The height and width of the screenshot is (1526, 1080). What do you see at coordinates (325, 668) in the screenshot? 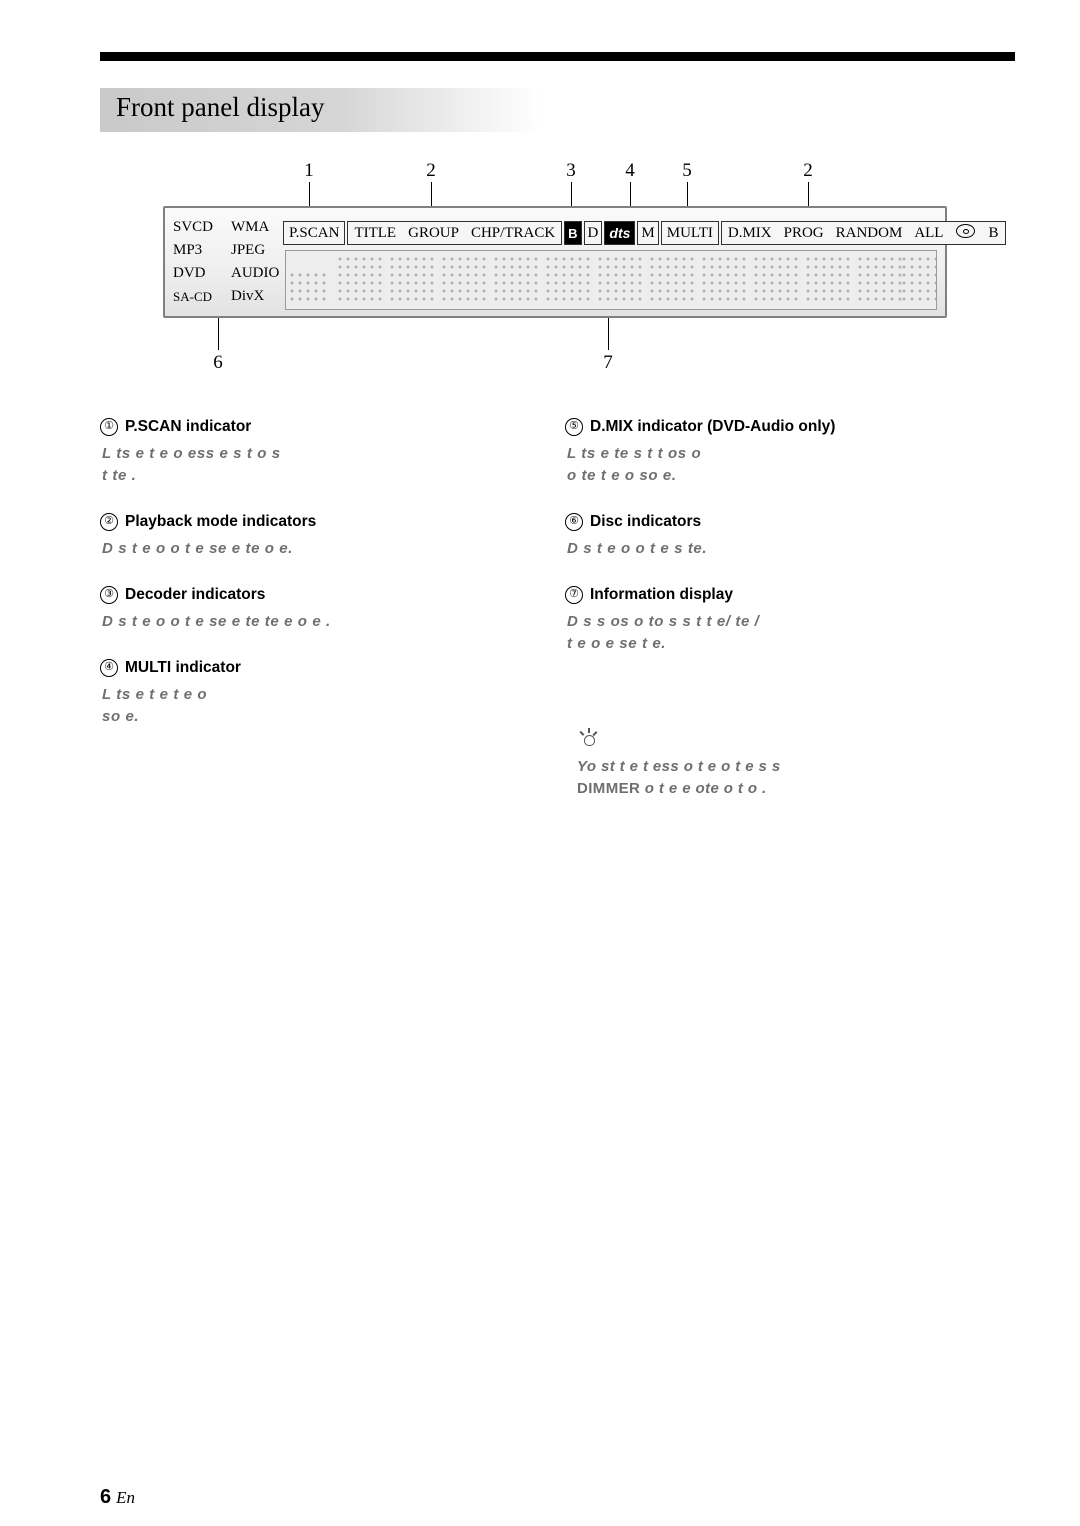
I see `item-title: ④ MULTI indicator` at bounding box center [325, 668].